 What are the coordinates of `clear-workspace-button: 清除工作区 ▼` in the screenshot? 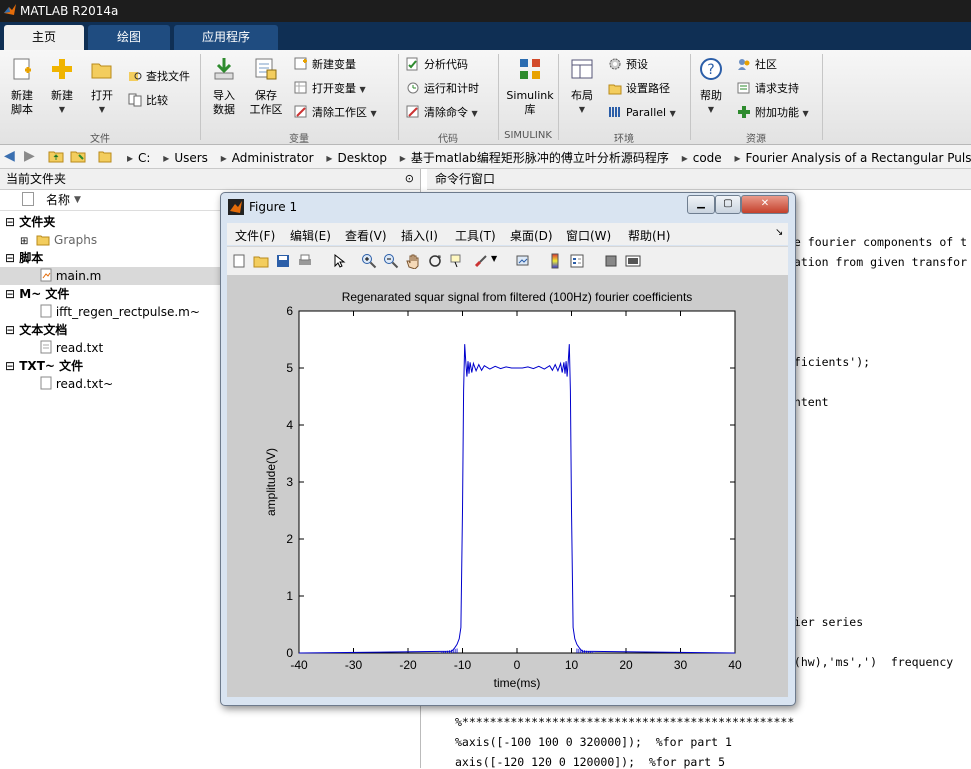 It's located at (335, 113).